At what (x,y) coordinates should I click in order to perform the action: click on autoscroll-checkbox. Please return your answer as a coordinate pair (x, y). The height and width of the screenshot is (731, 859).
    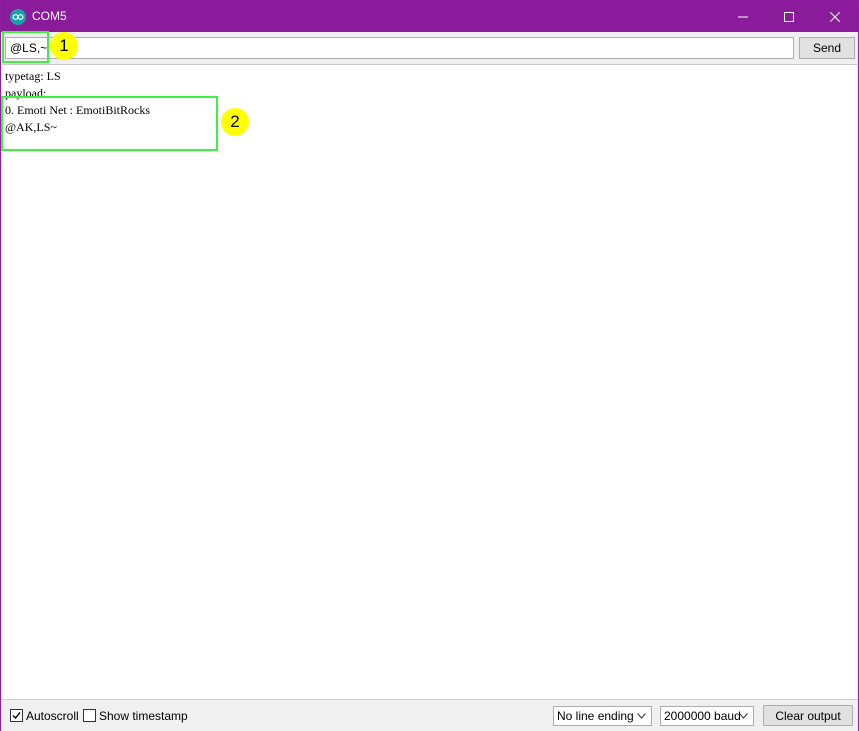
    Looking at the image, I should click on (16, 715).